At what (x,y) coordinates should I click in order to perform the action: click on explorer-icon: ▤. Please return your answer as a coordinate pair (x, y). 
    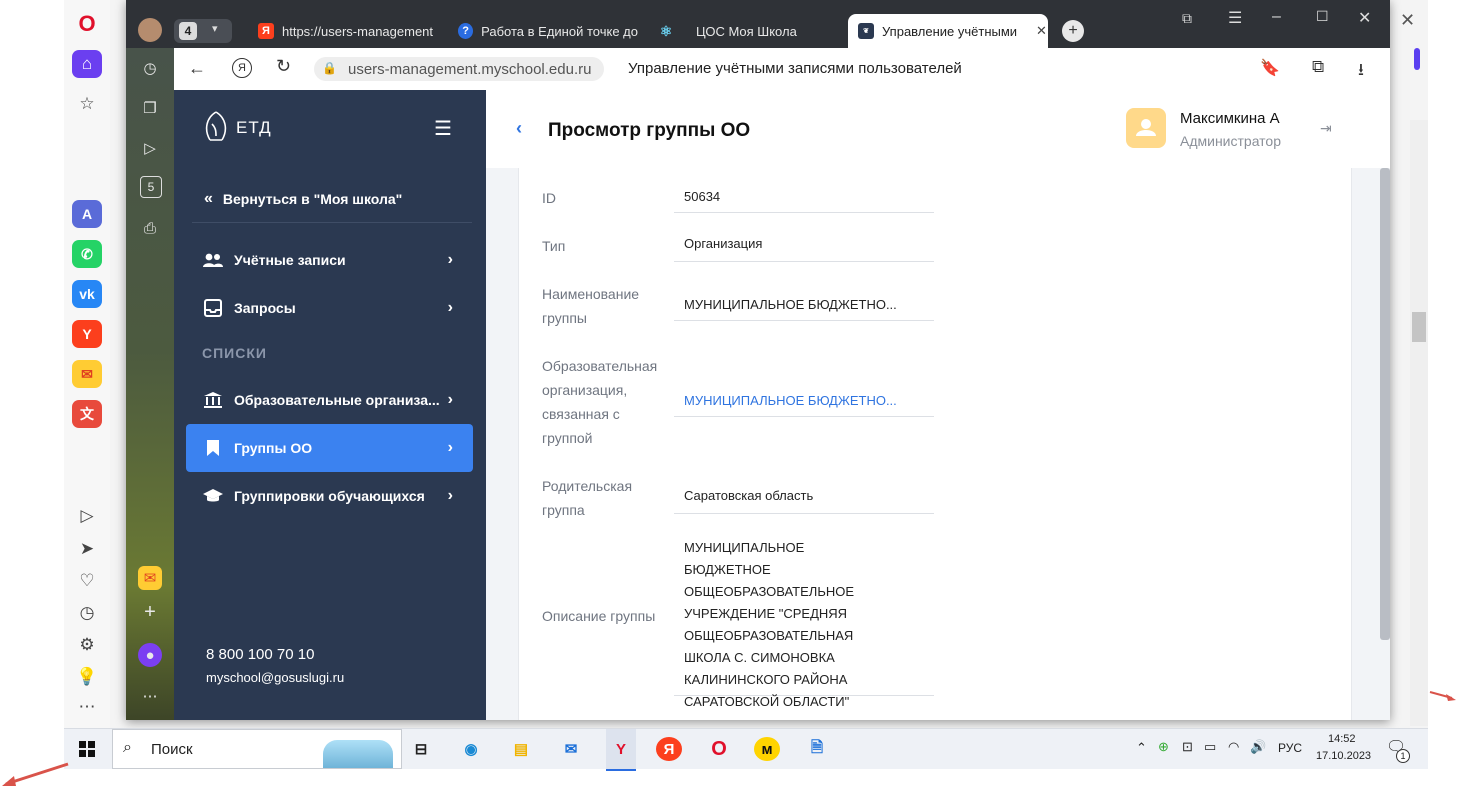
    Looking at the image, I should click on (521, 749).